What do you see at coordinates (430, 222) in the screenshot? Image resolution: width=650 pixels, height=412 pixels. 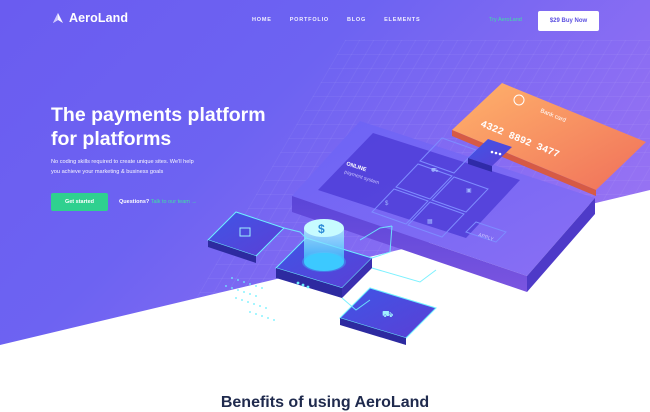 I see `qr-icon: ▦` at bounding box center [430, 222].